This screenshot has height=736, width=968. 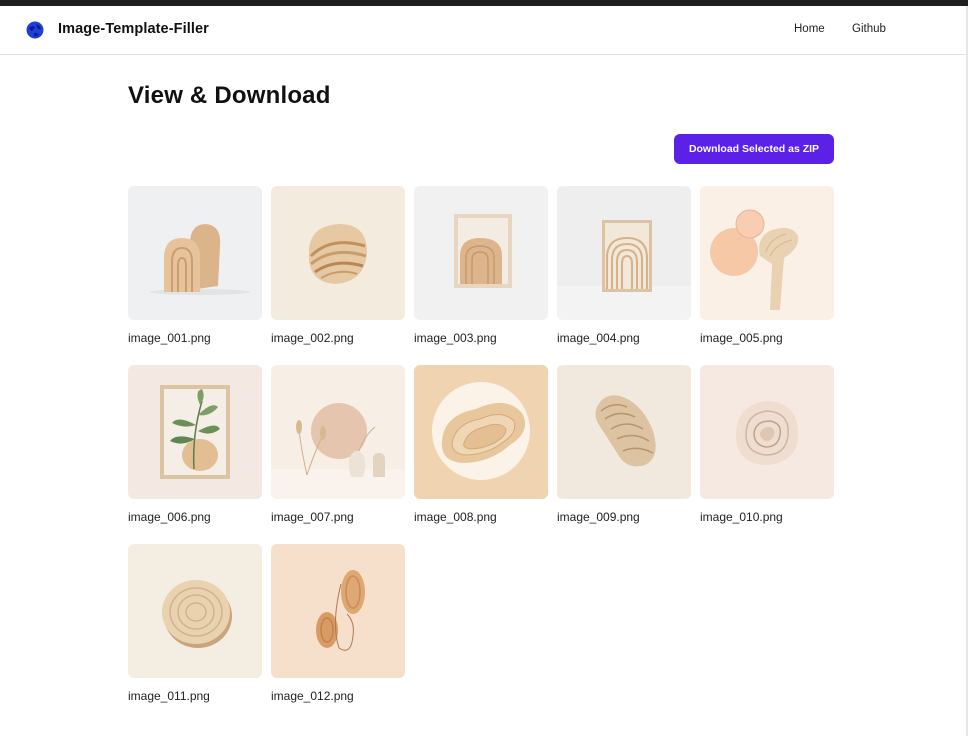 What do you see at coordinates (312, 338) in the screenshot?
I see `image-filename: image_002.png` at bounding box center [312, 338].